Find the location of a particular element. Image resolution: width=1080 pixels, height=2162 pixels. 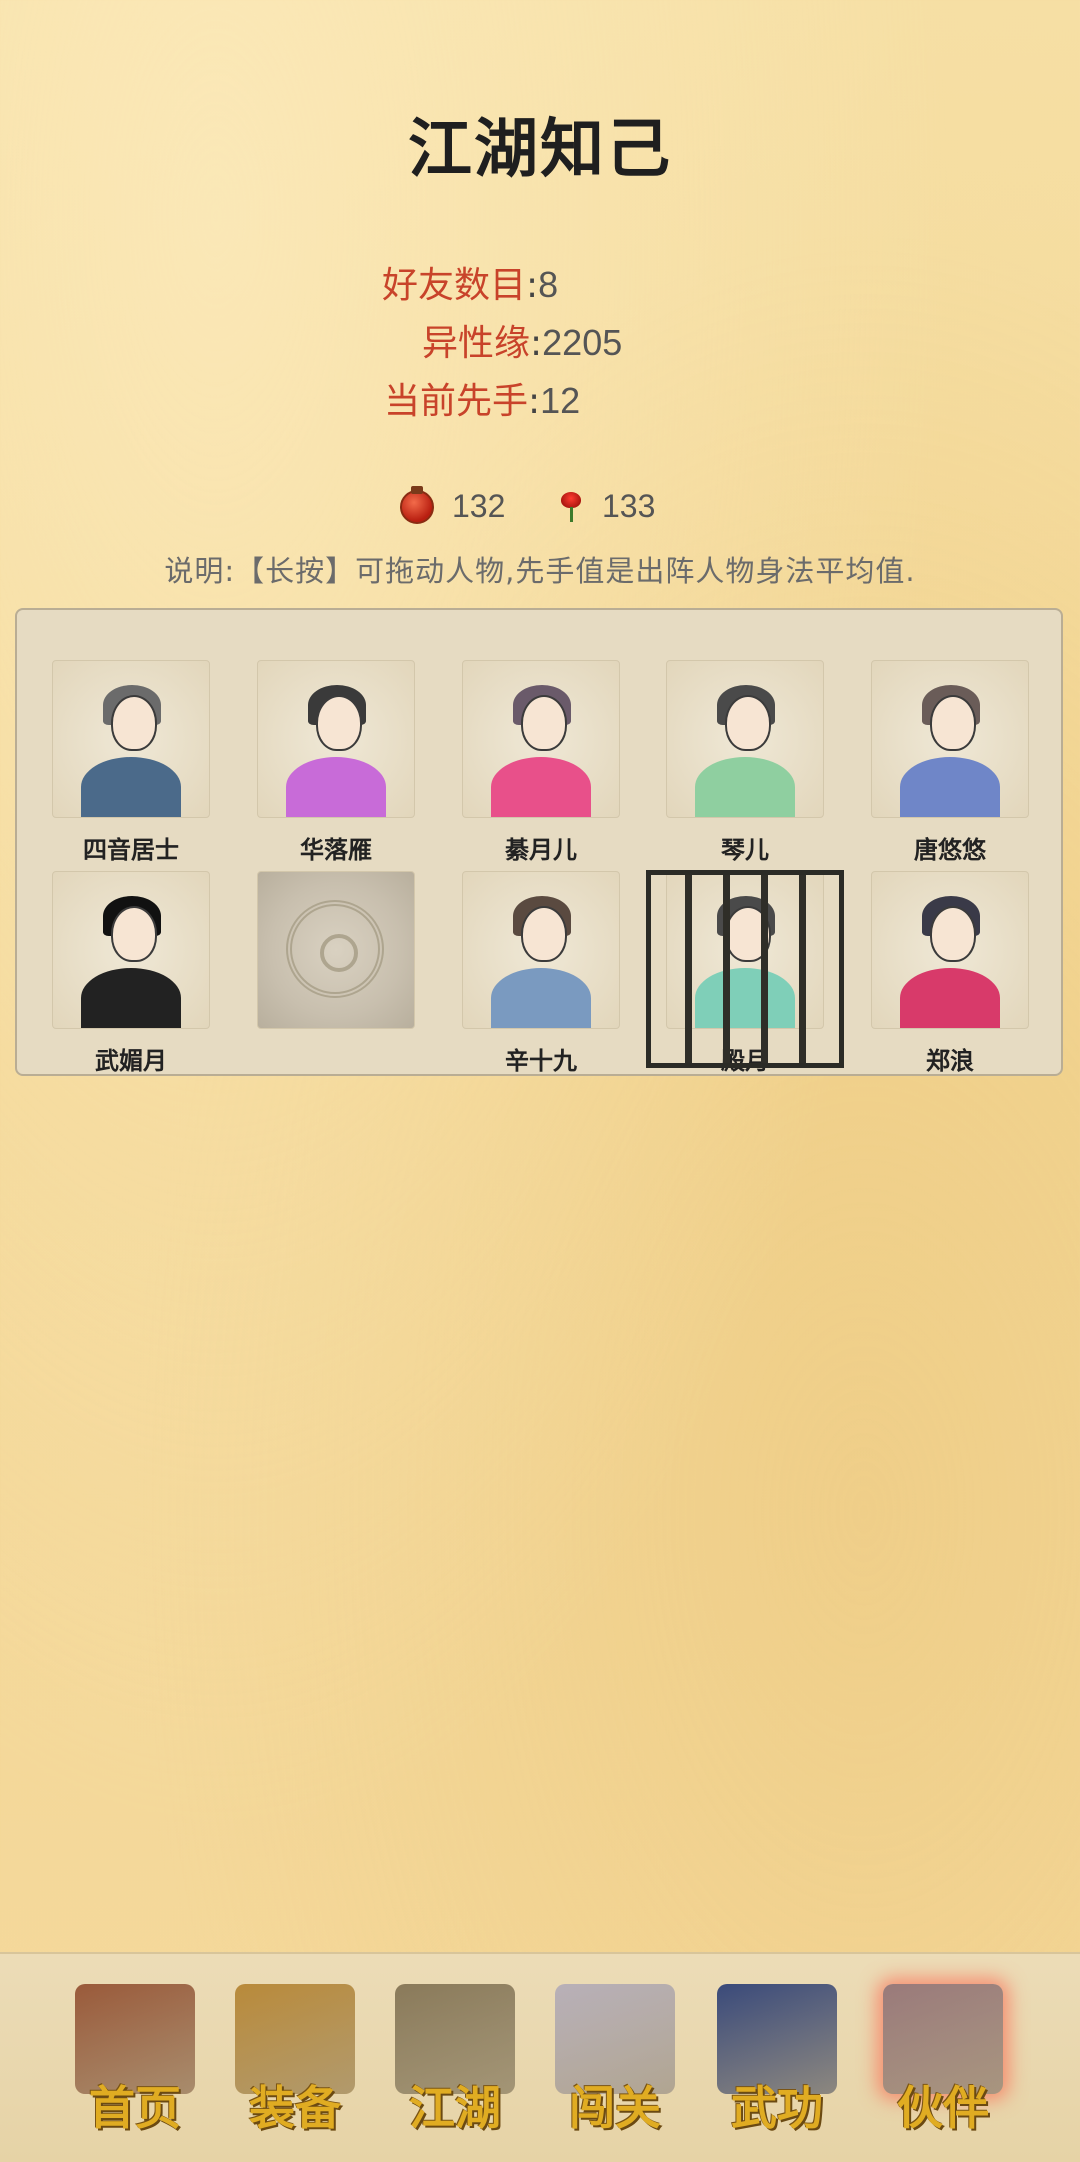

companion-card: 琴儿 is located at coordinates (745, 762).